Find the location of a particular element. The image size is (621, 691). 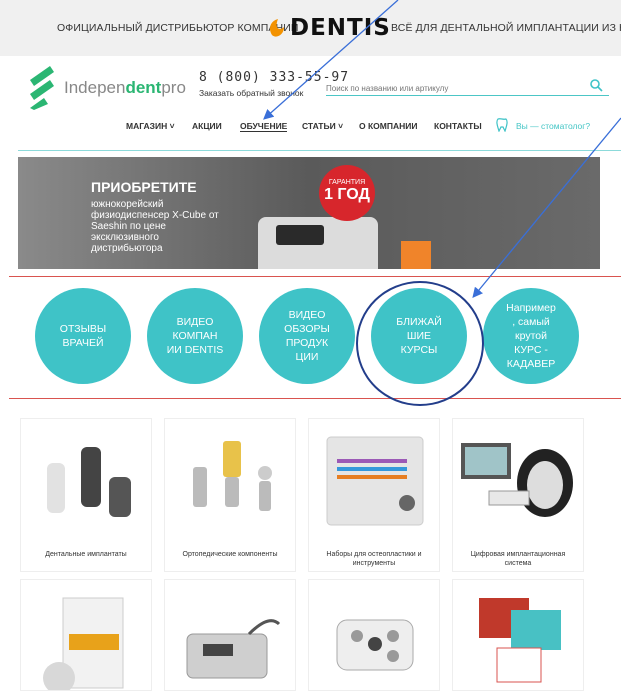

header-divider is located at coordinates (319, 150).